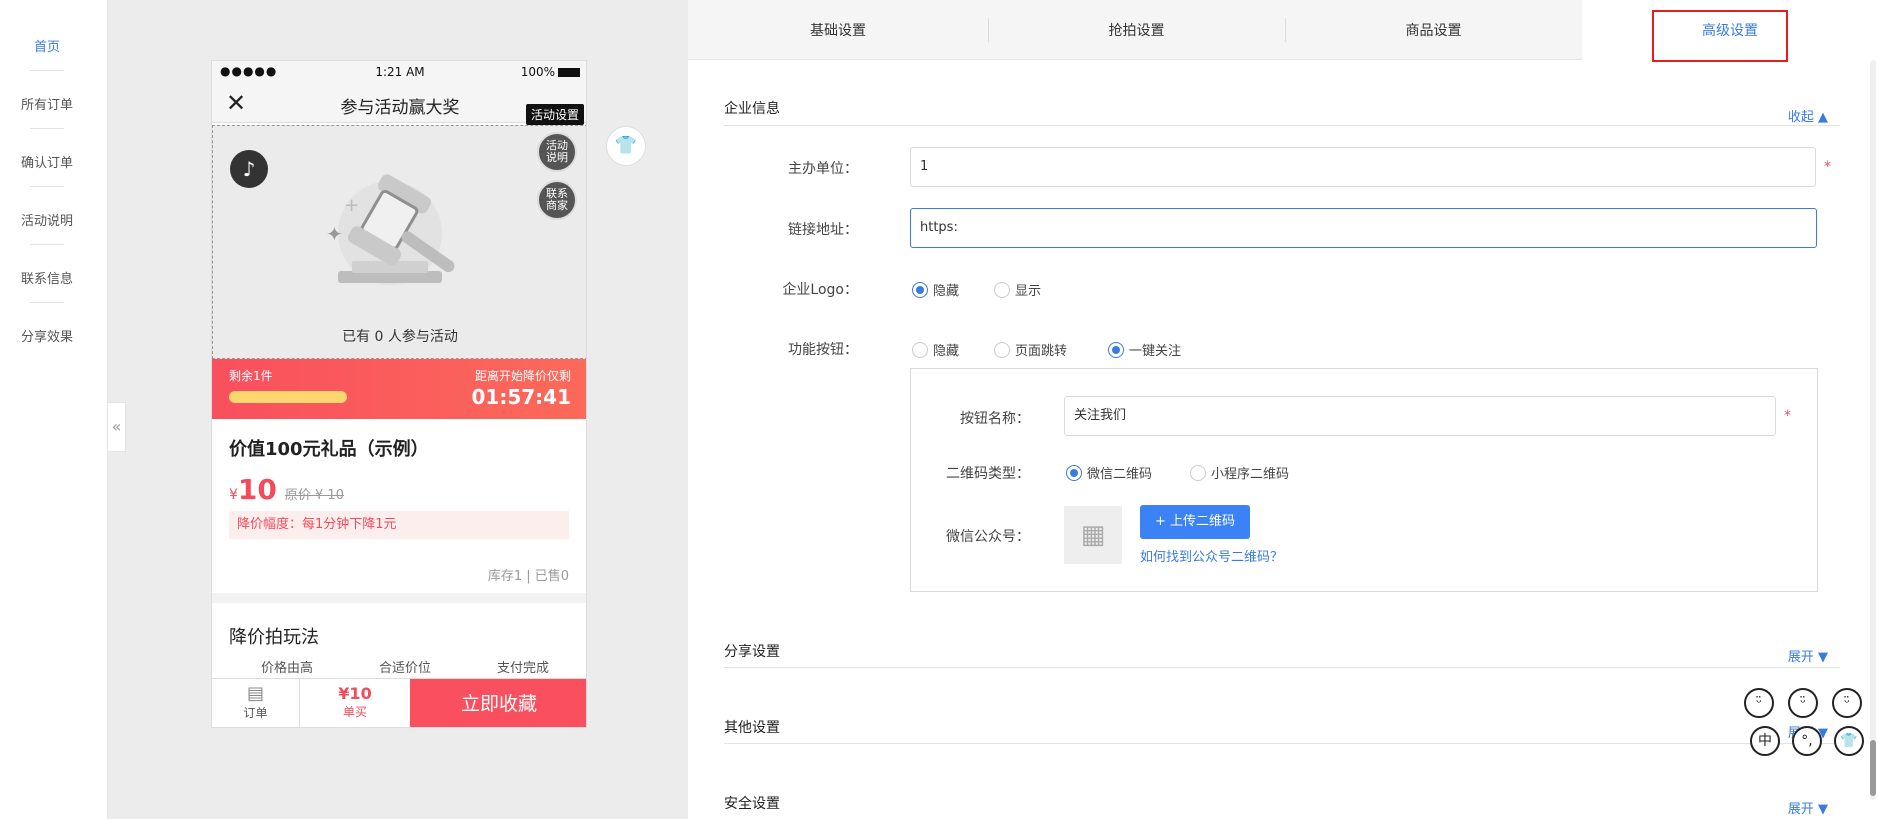  Describe the element at coordinates (752, 109) in the screenshot. I see `section-title: 企业信息` at that location.